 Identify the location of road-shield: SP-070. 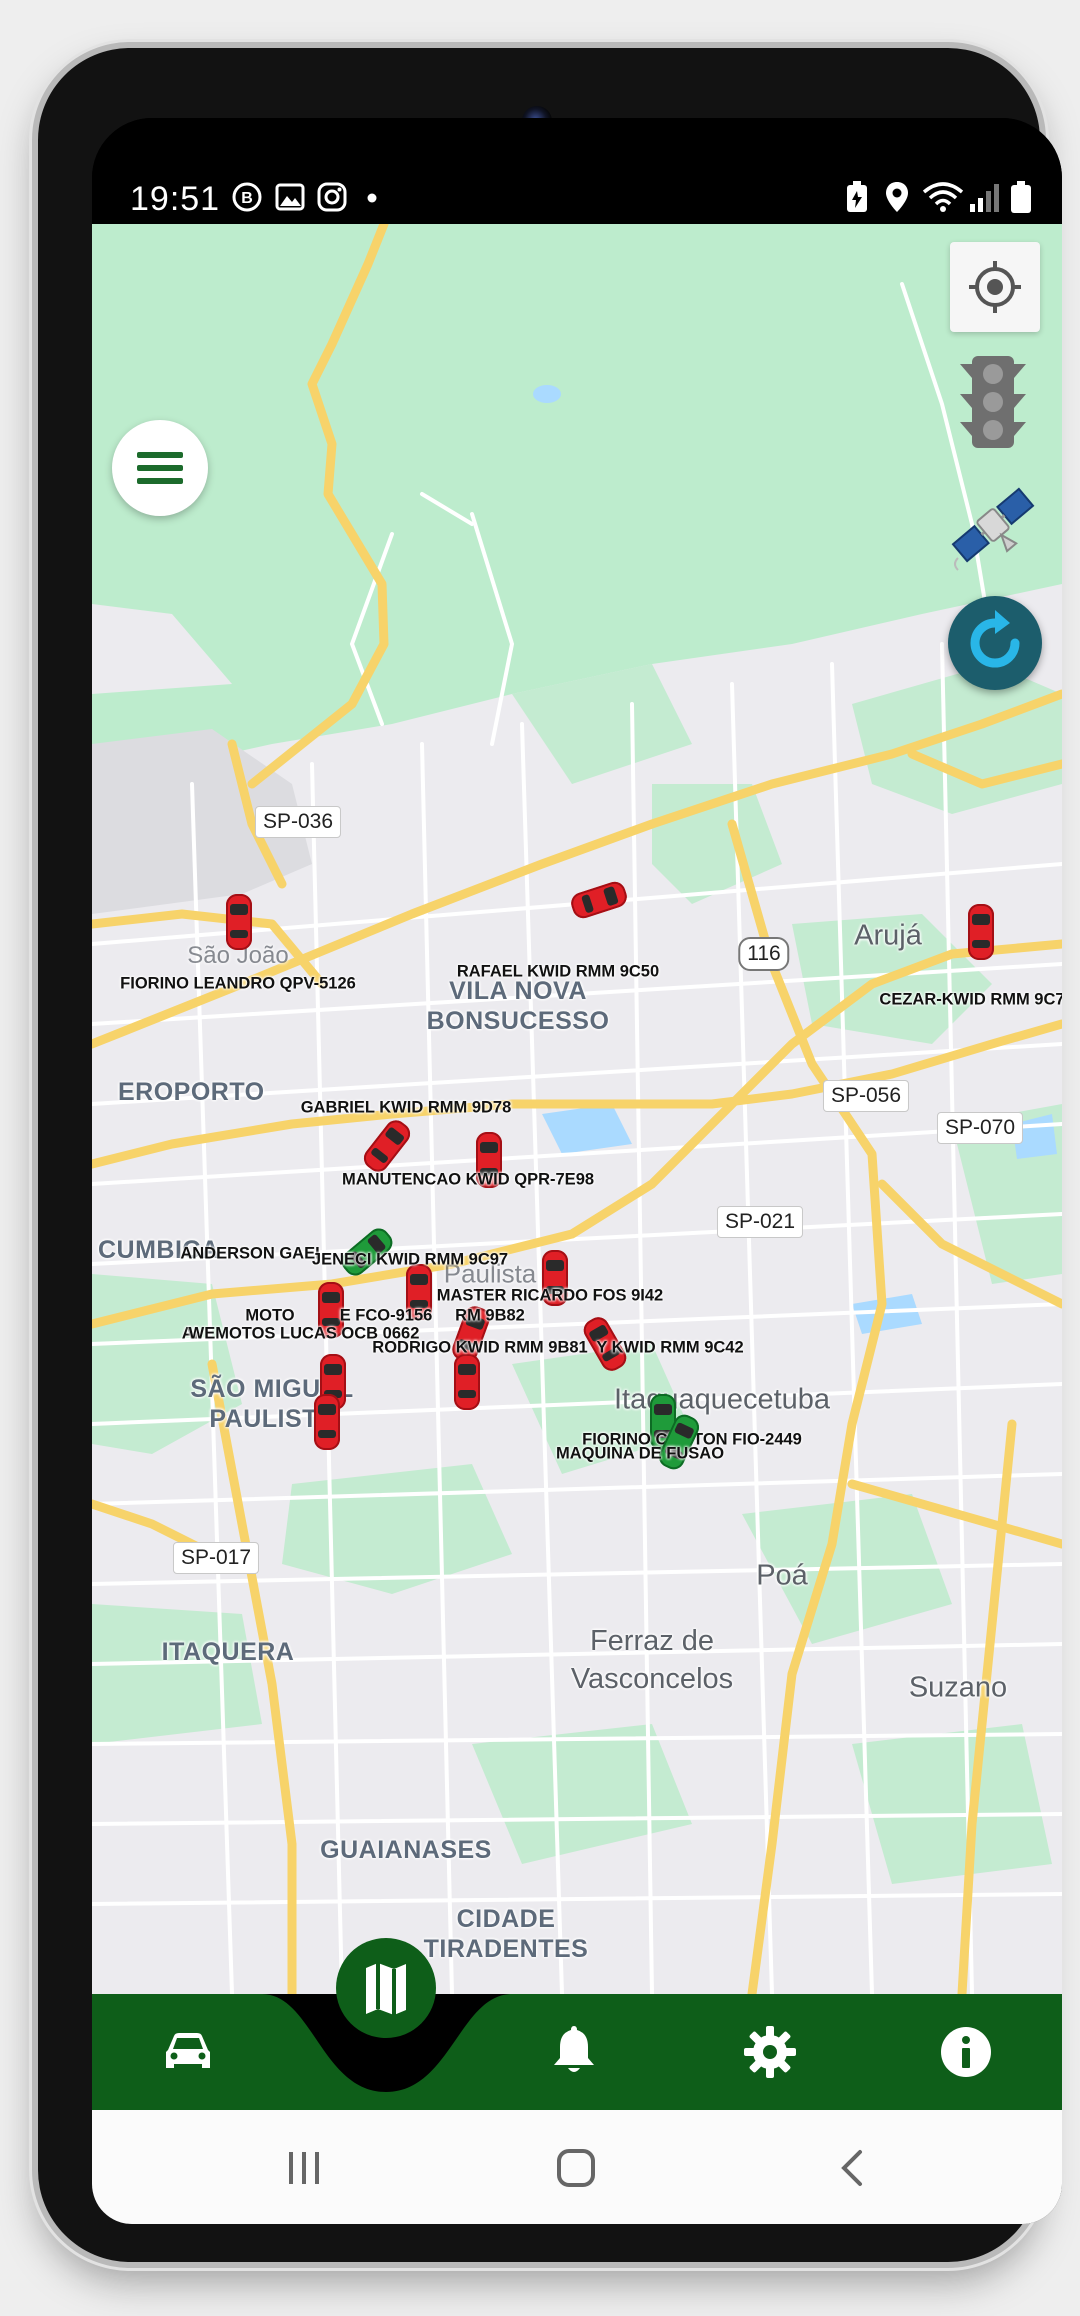
(980, 1128).